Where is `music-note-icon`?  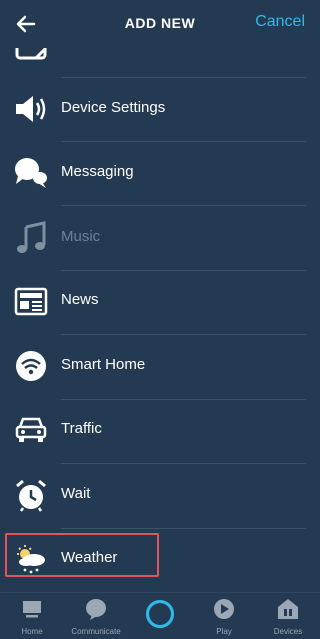 music-note-icon is located at coordinates (31, 237).